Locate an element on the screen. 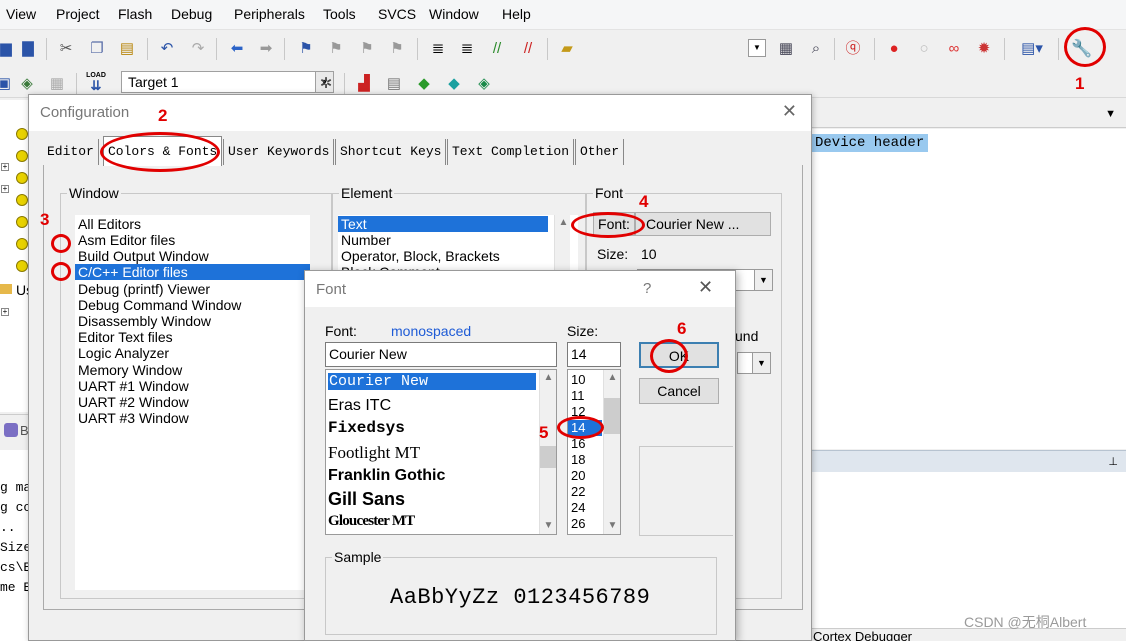 Image resolution: width=1126 pixels, height=641 pixels. copy-icon: ❐ is located at coordinates (97, 48).